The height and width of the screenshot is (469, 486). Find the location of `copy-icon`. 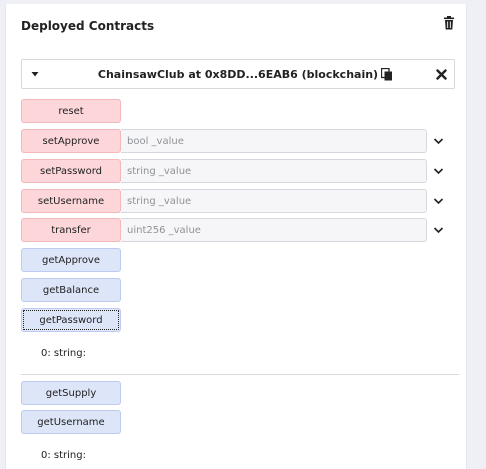

copy-icon is located at coordinates (387, 74).